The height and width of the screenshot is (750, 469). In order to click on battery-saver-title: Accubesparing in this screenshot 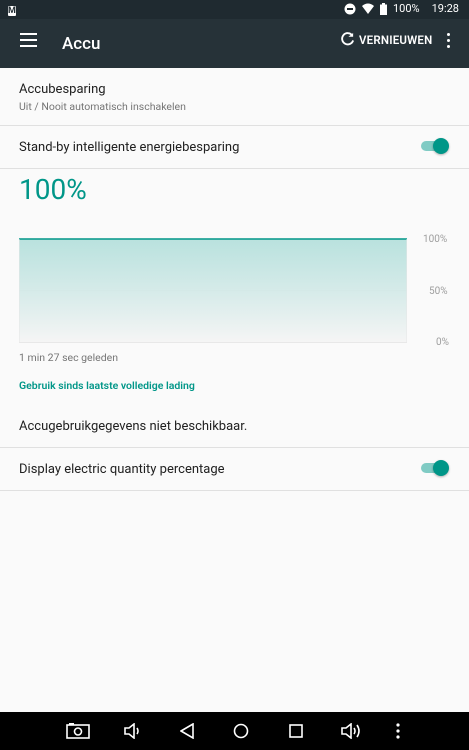, I will do `click(62, 89)`.